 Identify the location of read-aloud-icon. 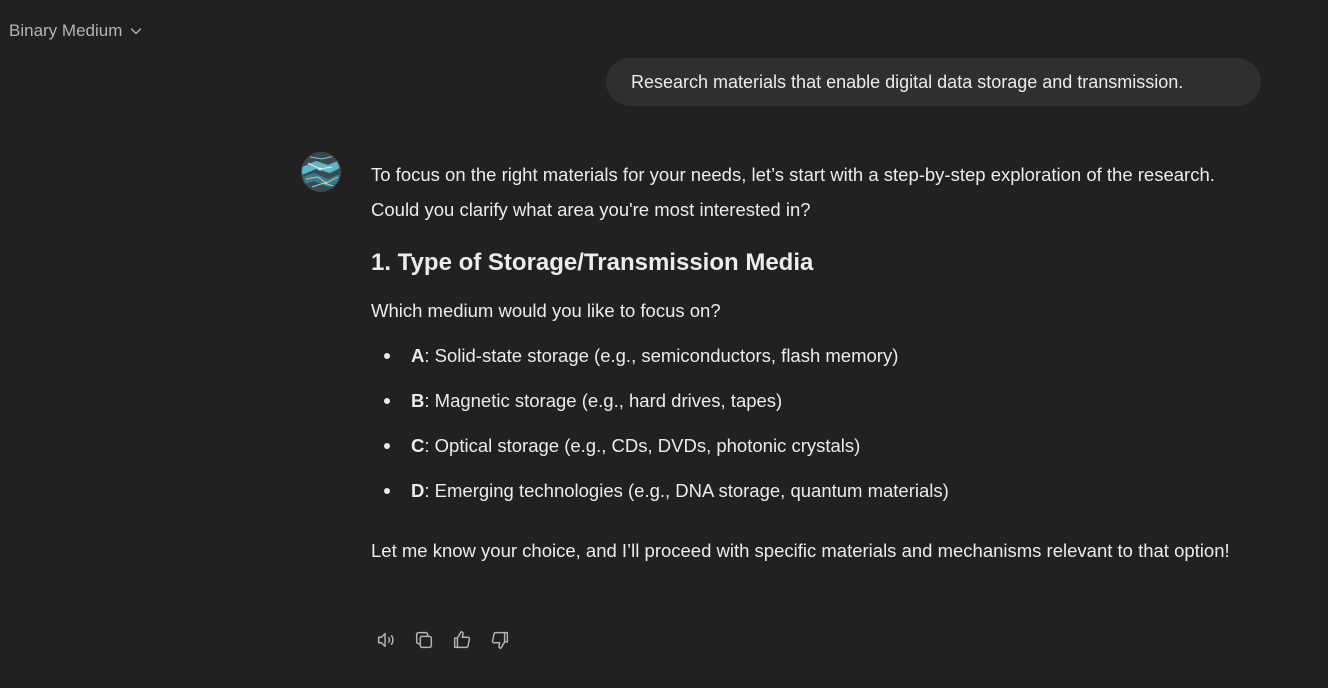
(385, 640).